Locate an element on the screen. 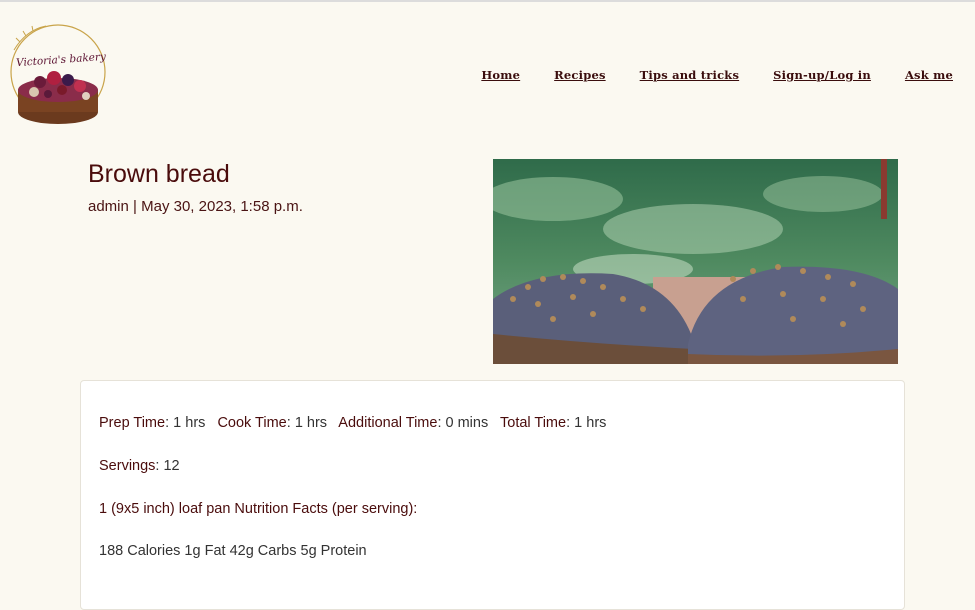 The height and width of the screenshot is (610, 975). additional-time-label: Additional Time is located at coordinates (388, 423).